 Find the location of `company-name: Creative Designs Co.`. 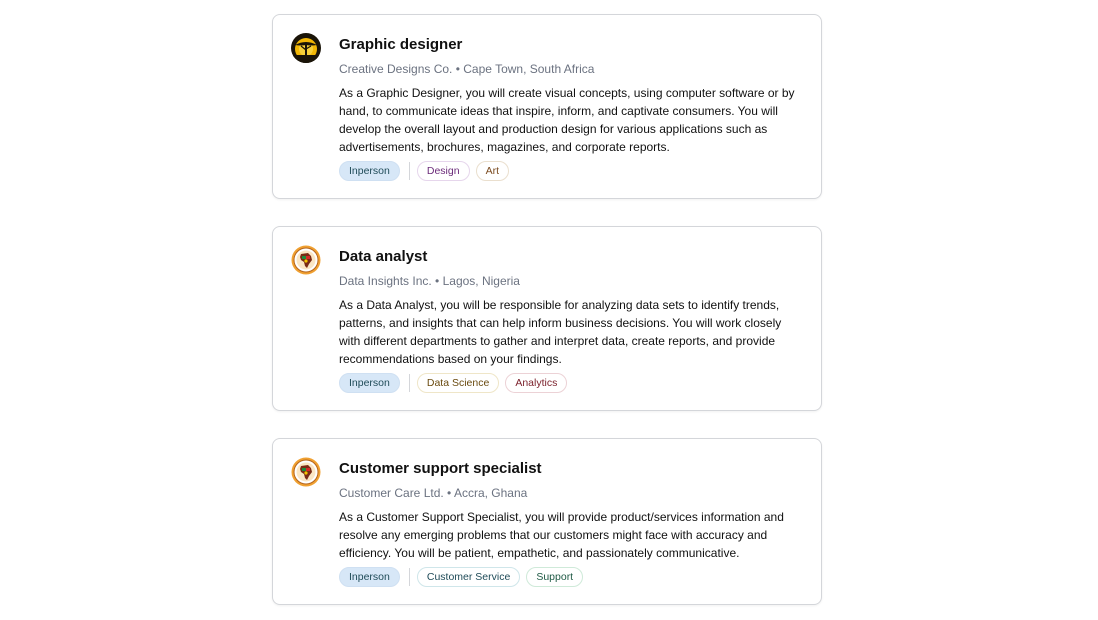

company-name: Creative Designs Co. is located at coordinates (396, 69).